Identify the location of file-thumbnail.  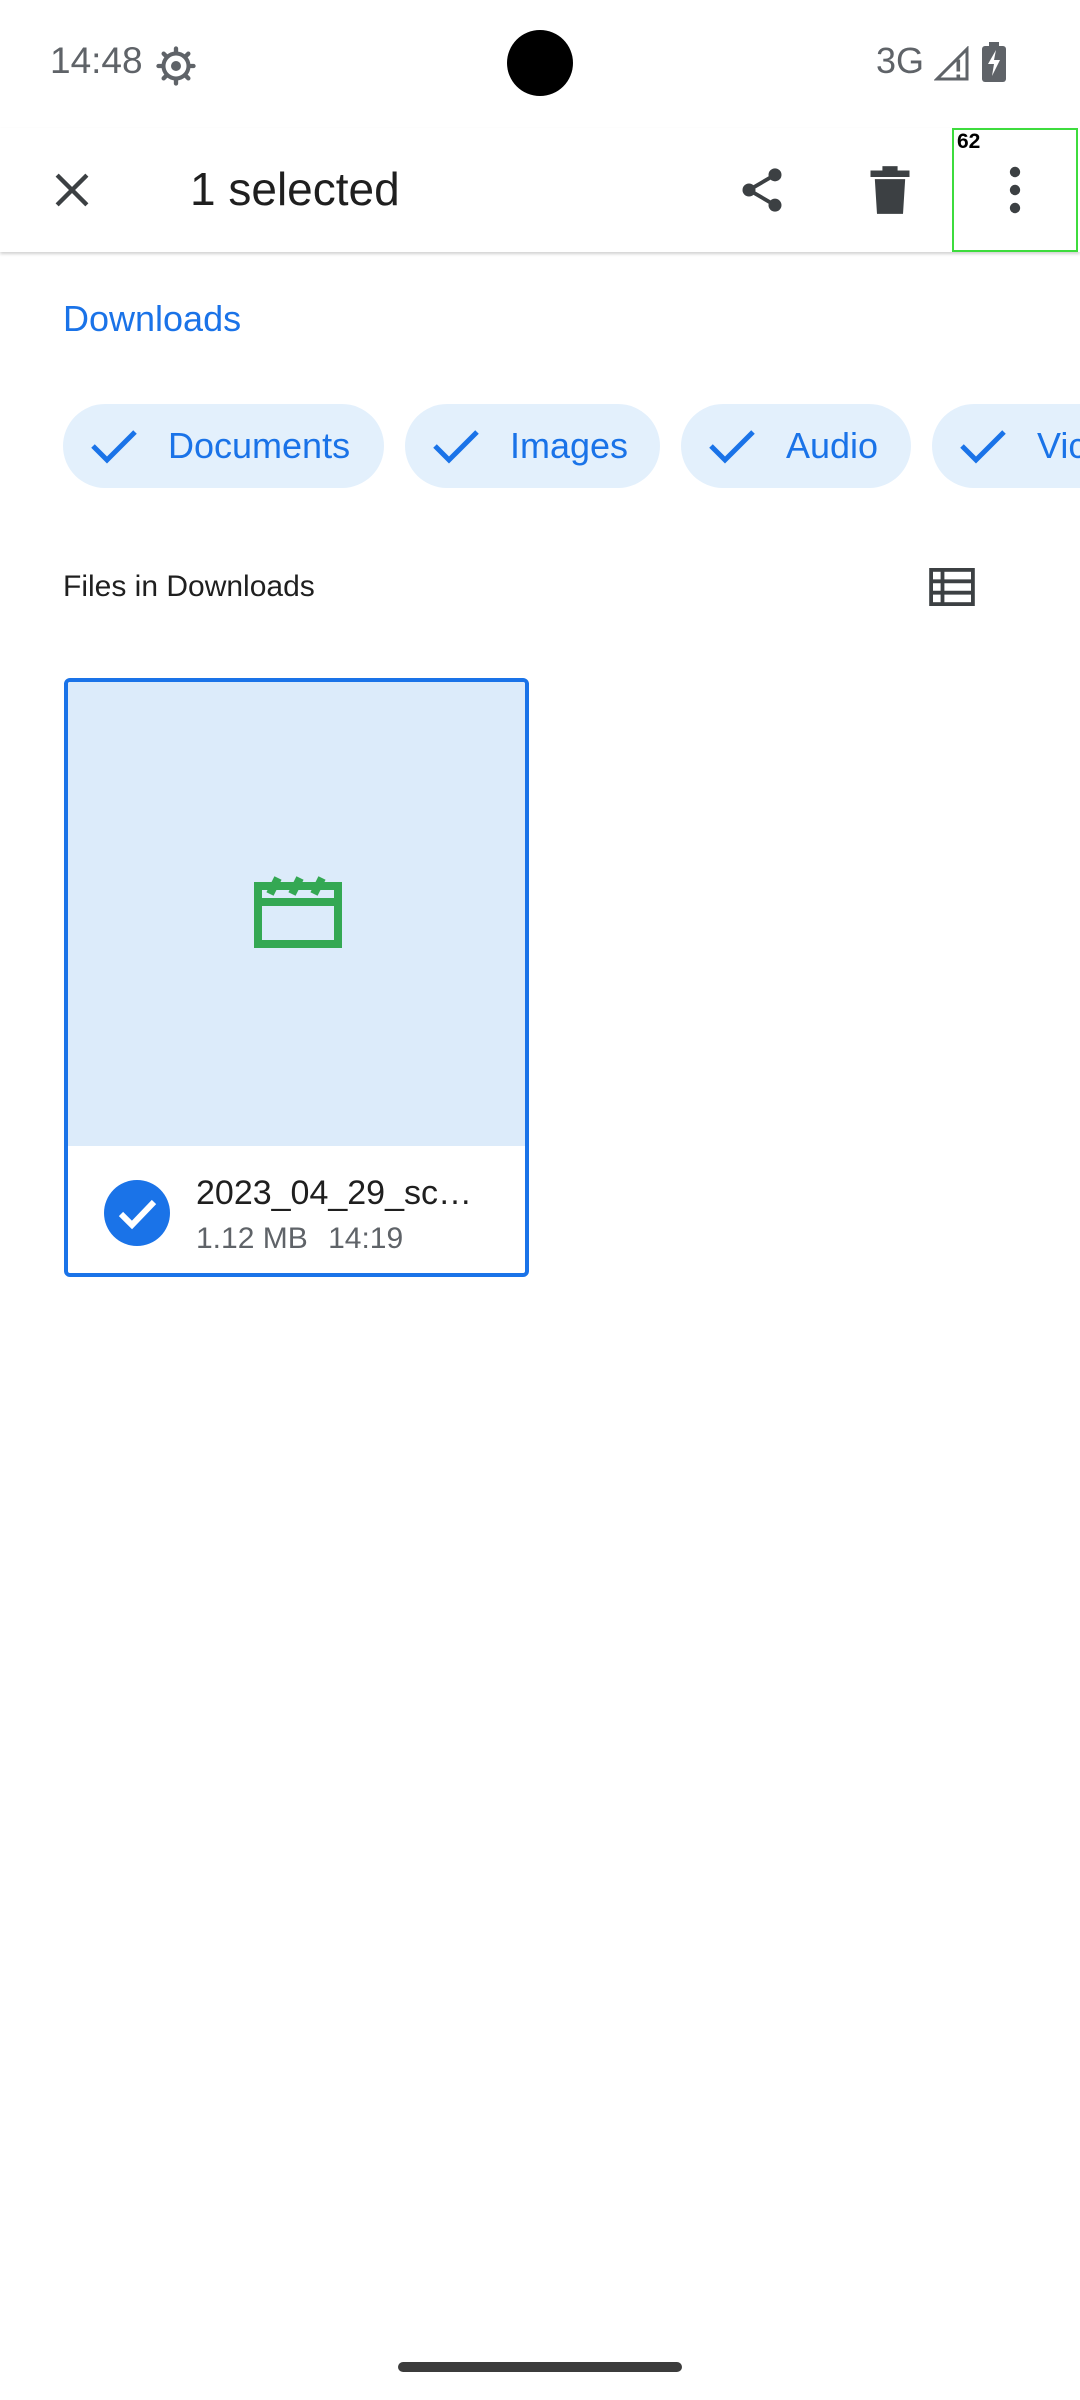
(296, 914).